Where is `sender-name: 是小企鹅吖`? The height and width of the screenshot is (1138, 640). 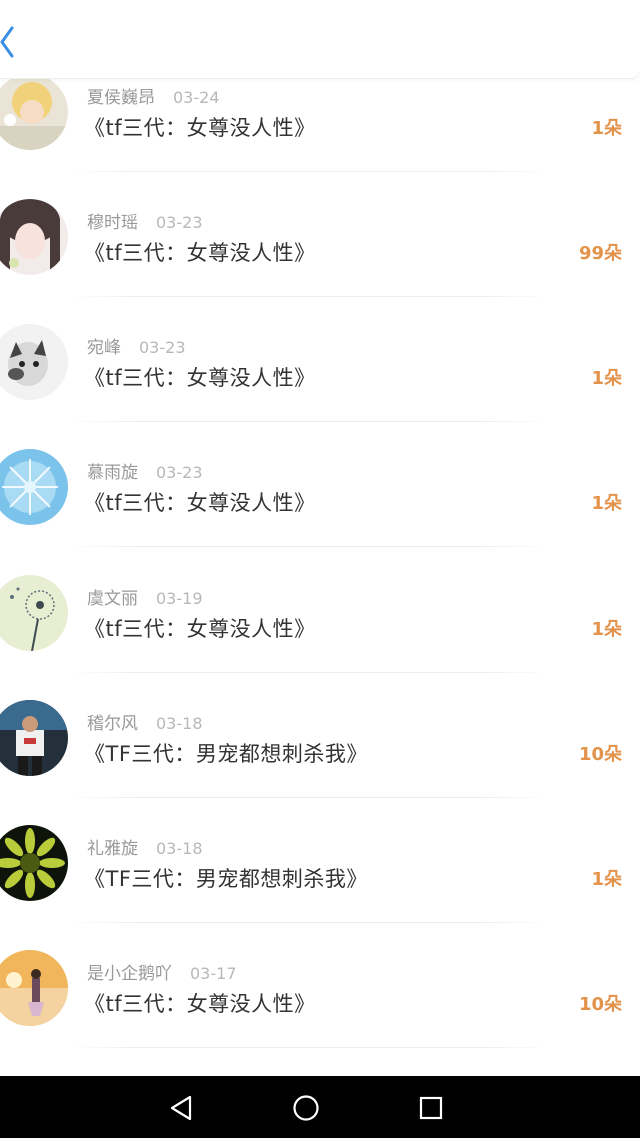
sender-name: 是小企鹅吖 is located at coordinates (129, 974).